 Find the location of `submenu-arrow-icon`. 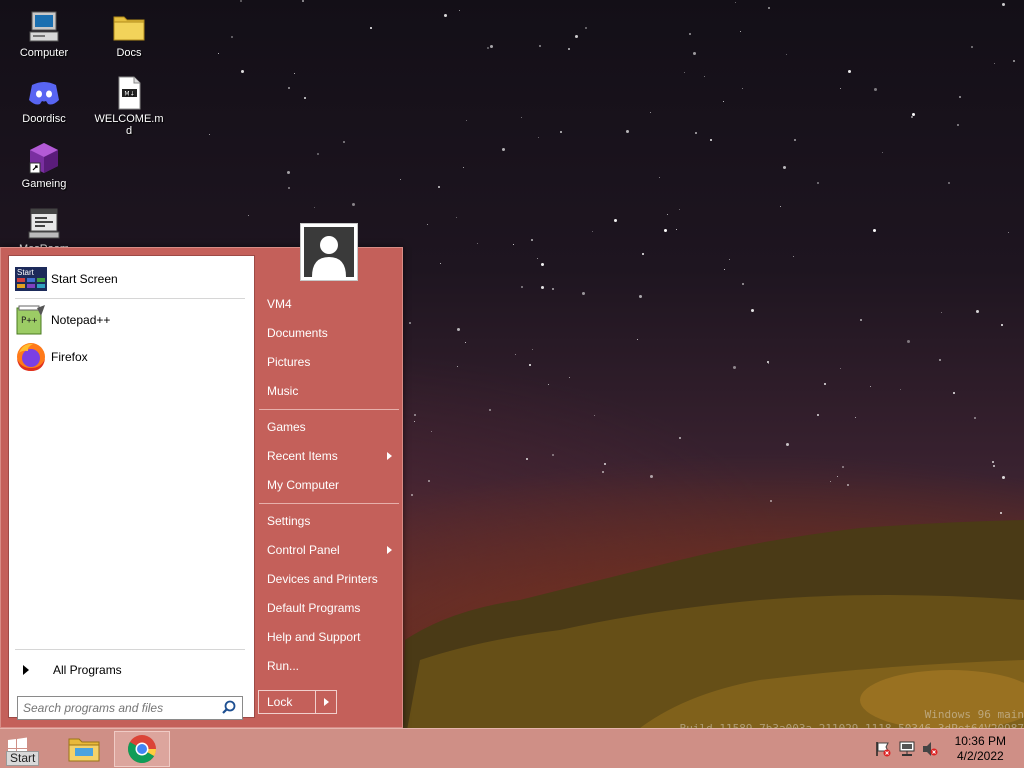

submenu-arrow-icon is located at coordinates (389, 550).